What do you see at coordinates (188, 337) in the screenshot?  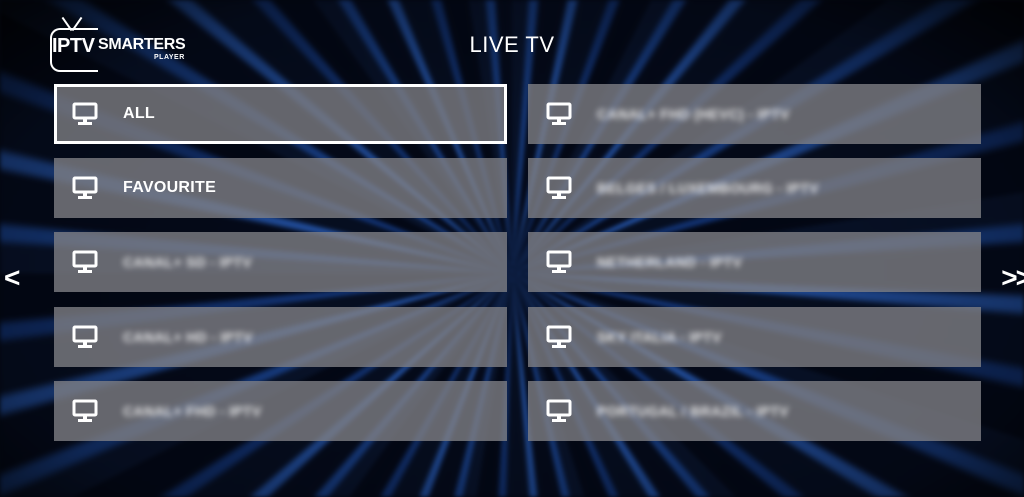 I see `category-label: CANAL+ HD - IPTV` at bounding box center [188, 337].